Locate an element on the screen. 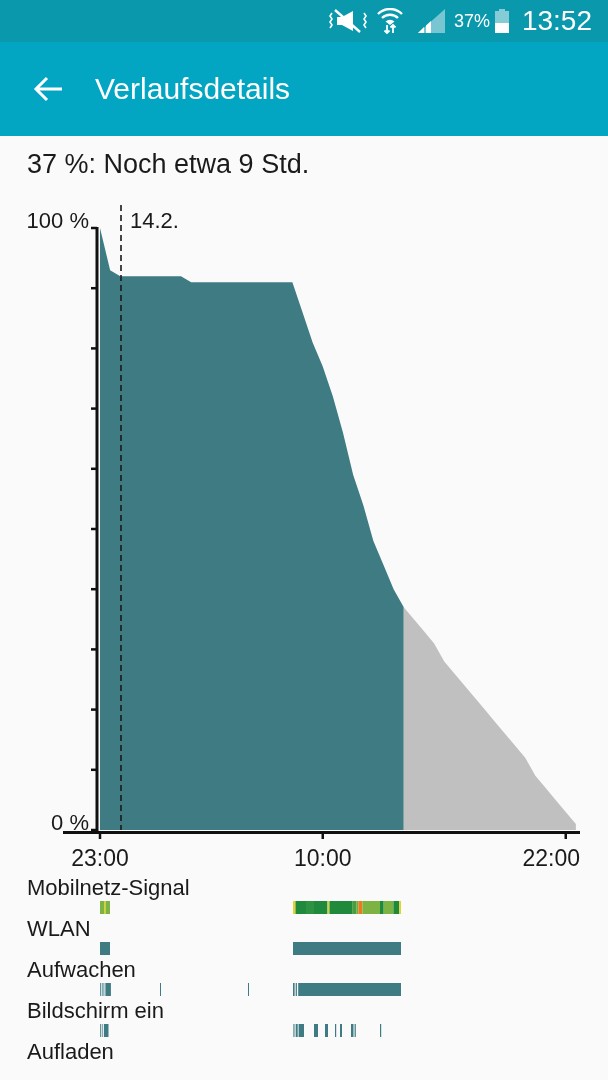  battery-estimate-text: 37 %: Noch etwa 9 Std. is located at coordinates (168, 164).